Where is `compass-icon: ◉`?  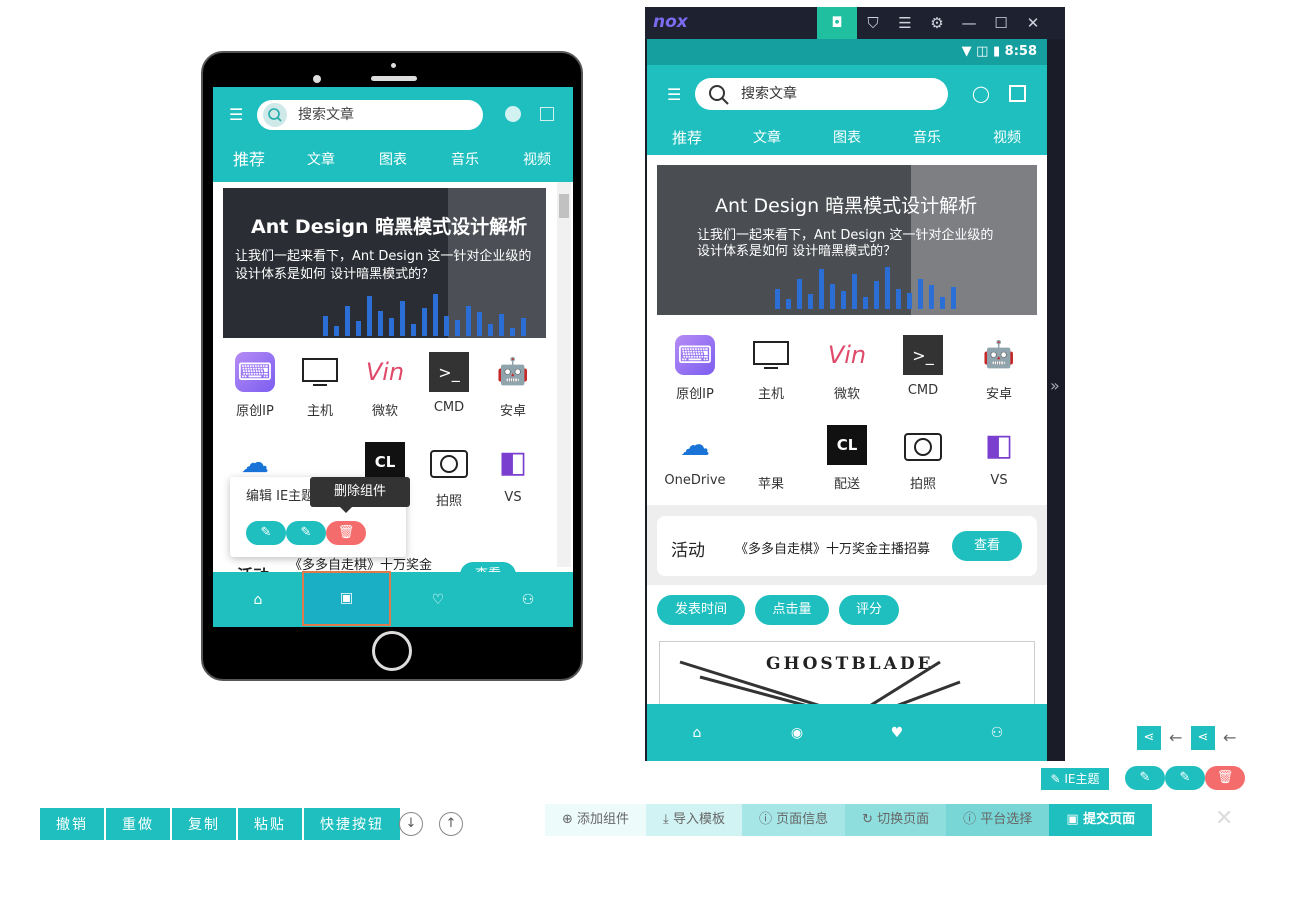 compass-icon: ◉ is located at coordinates (797, 732).